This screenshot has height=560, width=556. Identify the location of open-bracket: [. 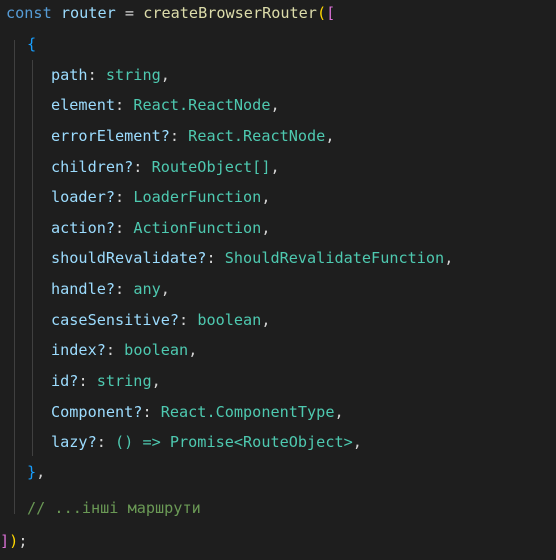
(331, 13).